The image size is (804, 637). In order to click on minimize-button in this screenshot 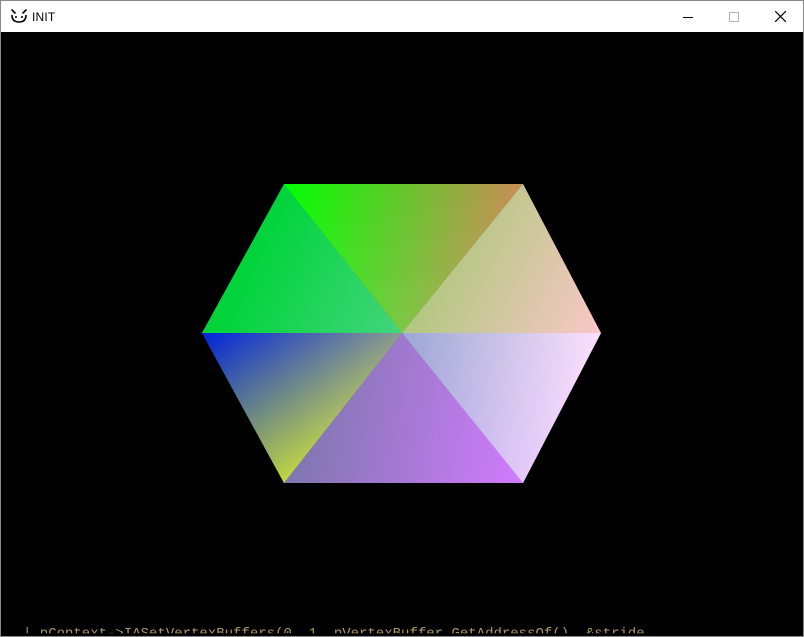, I will do `click(688, 16)`.